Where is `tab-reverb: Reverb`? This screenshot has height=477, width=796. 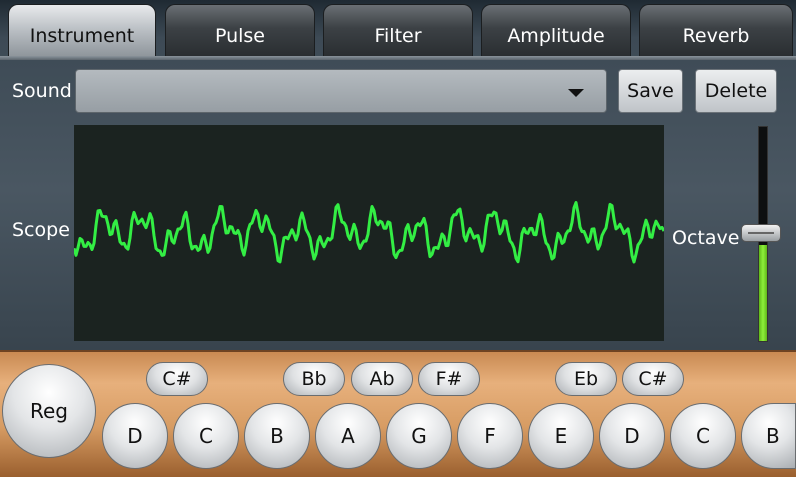
tab-reverb: Reverb is located at coordinates (716, 30).